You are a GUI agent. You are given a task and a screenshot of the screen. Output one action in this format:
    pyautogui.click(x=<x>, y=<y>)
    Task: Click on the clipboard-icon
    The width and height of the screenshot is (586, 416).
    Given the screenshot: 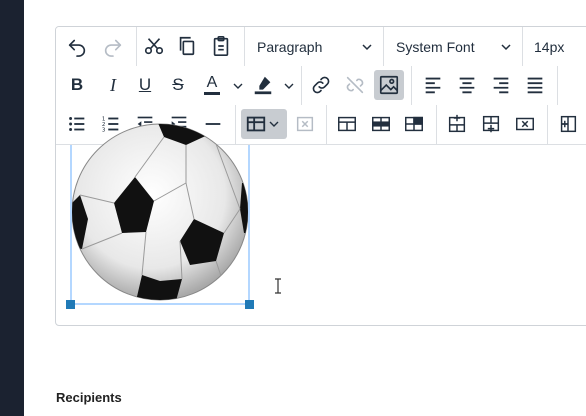 What is the action you would take?
    pyautogui.click(x=221, y=46)
    